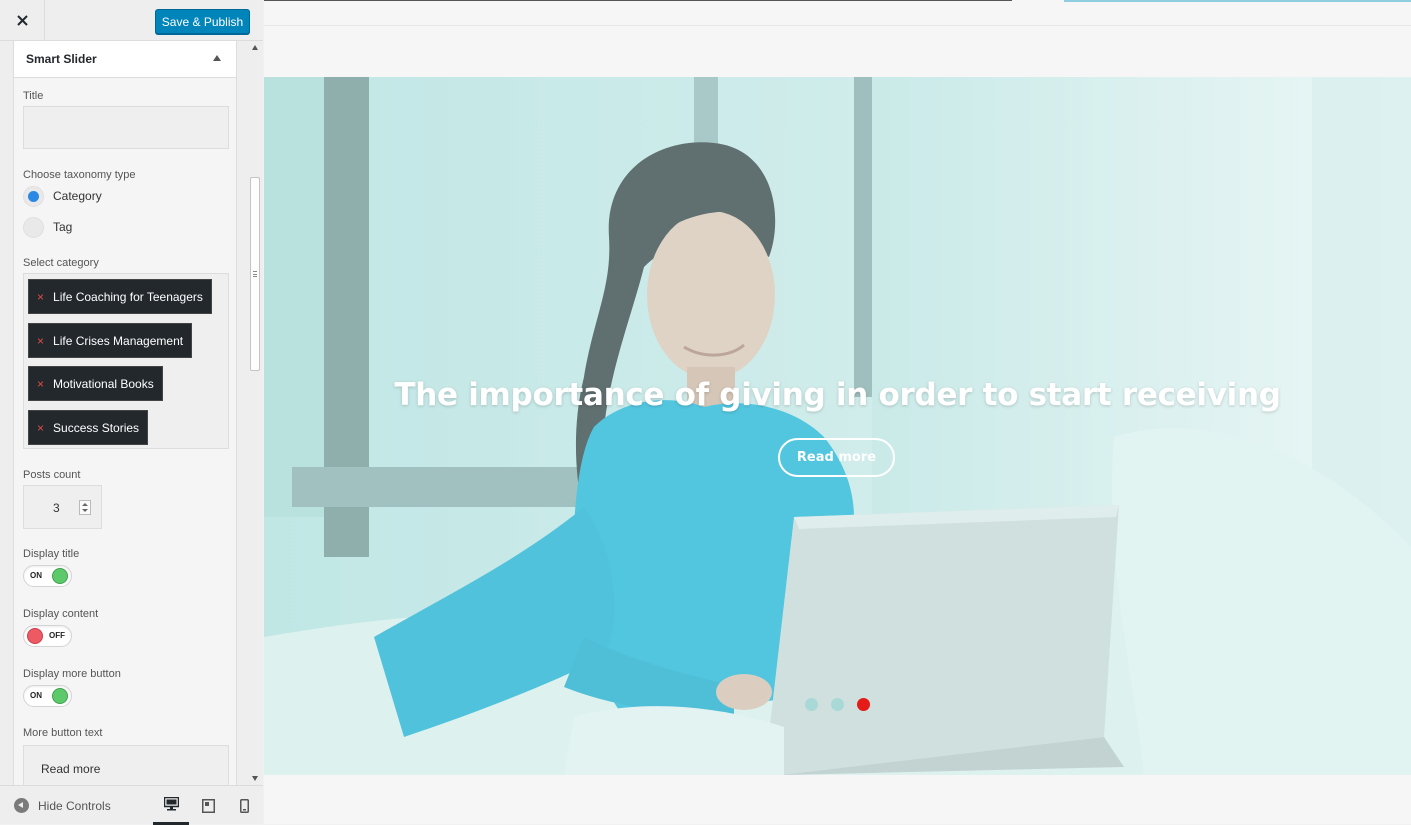  I want to click on hide-controls-label: Hide Controls, so click(74, 805).